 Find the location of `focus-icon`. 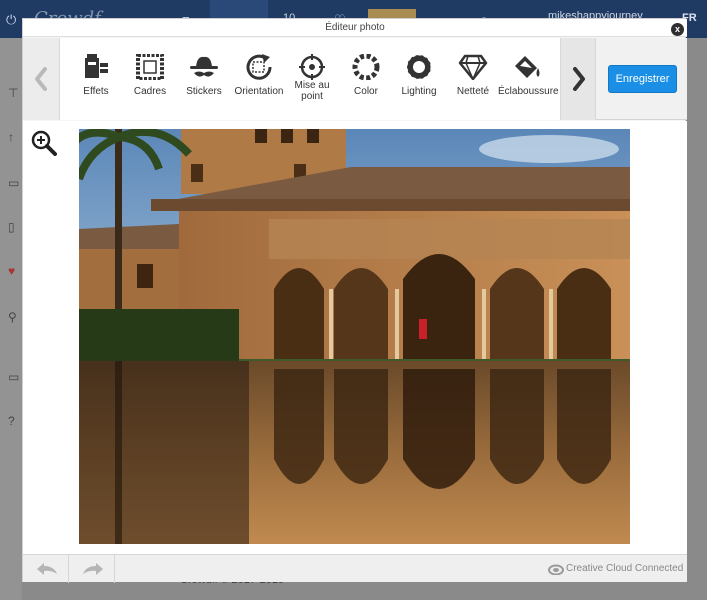

focus-icon is located at coordinates (312, 67).